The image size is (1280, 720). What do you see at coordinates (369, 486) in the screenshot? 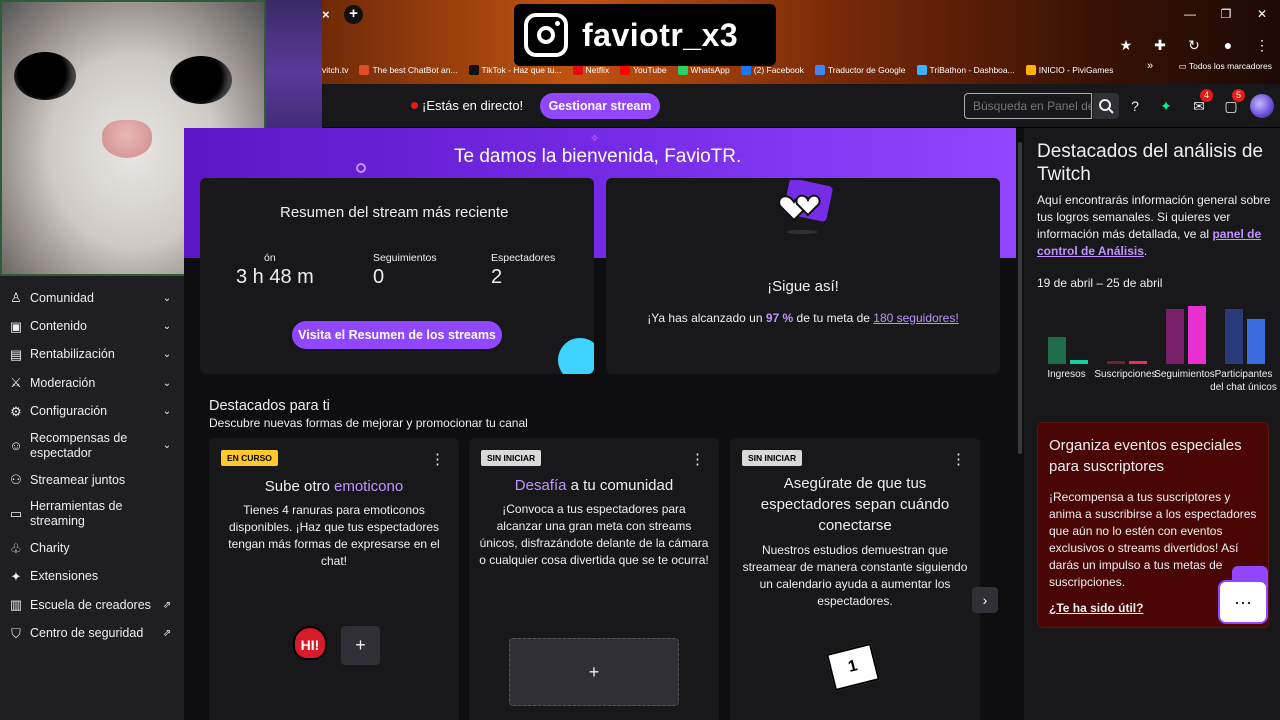
I see `card-title-highlight: emoticono` at bounding box center [369, 486].